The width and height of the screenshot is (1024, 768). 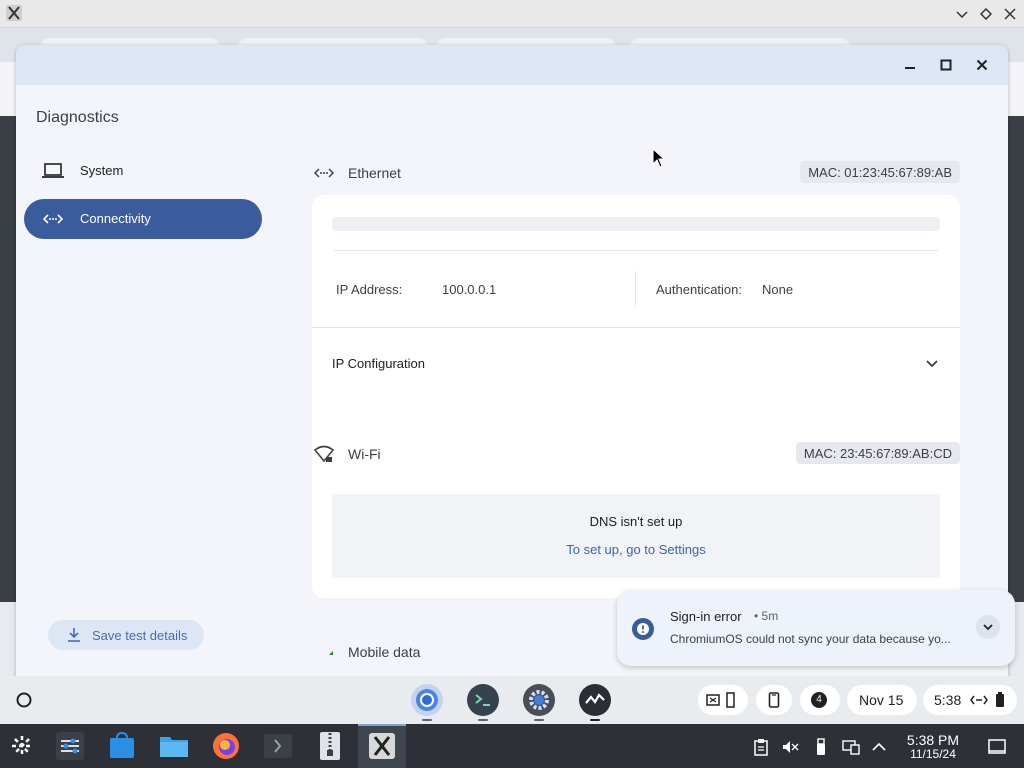 What do you see at coordinates (140, 635) in the screenshot?
I see `save-button-label: Save test details` at bounding box center [140, 635].